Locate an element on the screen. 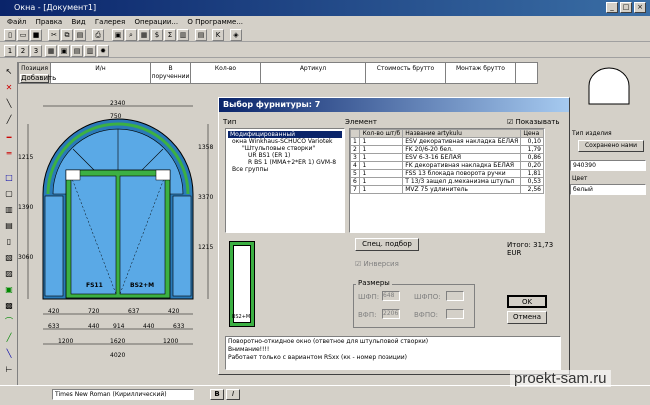 Image resolution: width=650 pixels, height=405 pixels. tree-item-ur-bs1: UR BS1 (ER 1) is located at coordinates (285, 155).